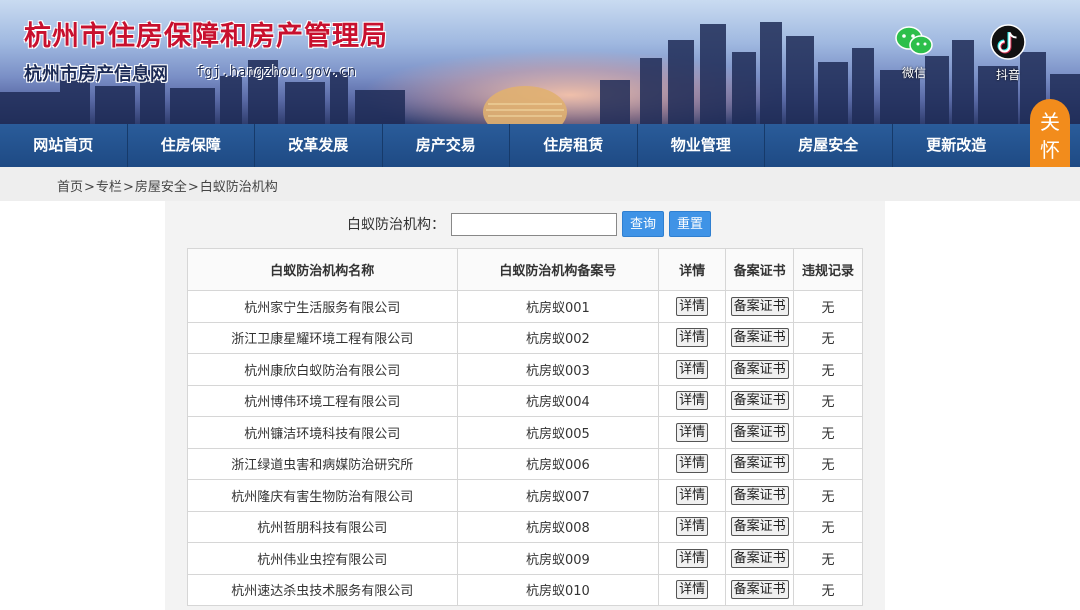  I want to click on table-row: 杭州哲朋科技有限公司 杭房蚁008 详情 备案证书无, so click(525, 526).